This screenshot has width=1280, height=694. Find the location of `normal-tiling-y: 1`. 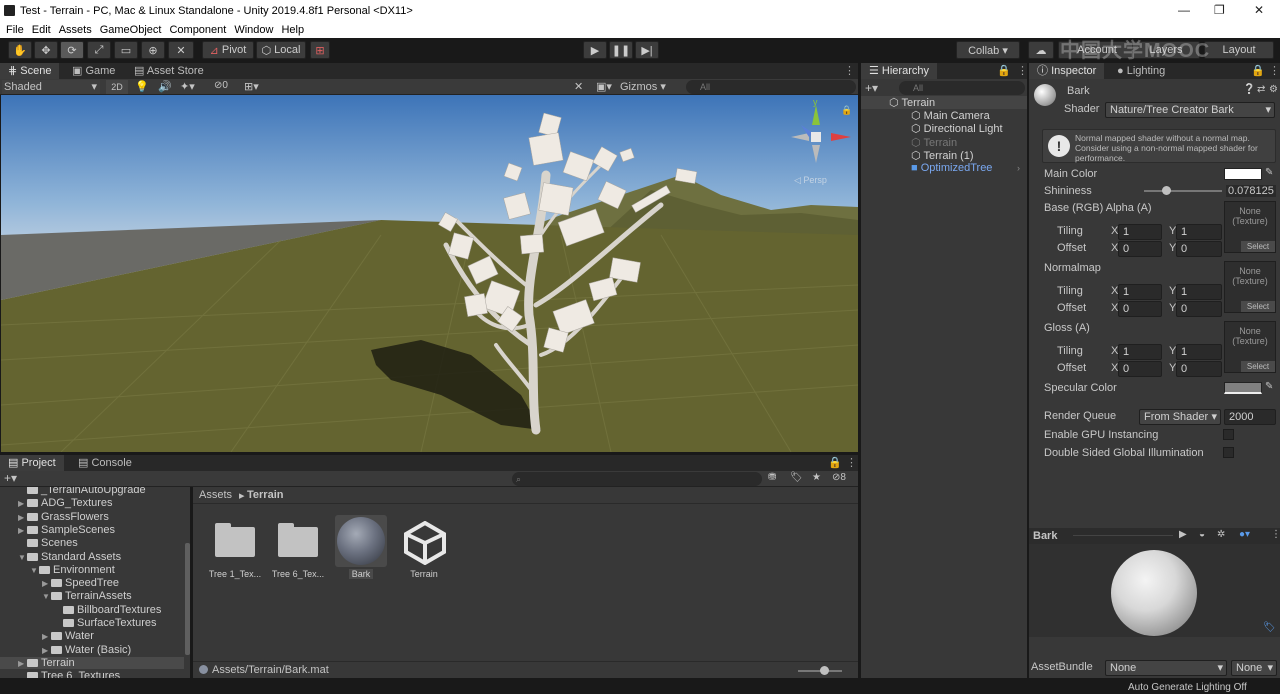

normal-tiling-y: 1 is located at coordinates (1199, 292).